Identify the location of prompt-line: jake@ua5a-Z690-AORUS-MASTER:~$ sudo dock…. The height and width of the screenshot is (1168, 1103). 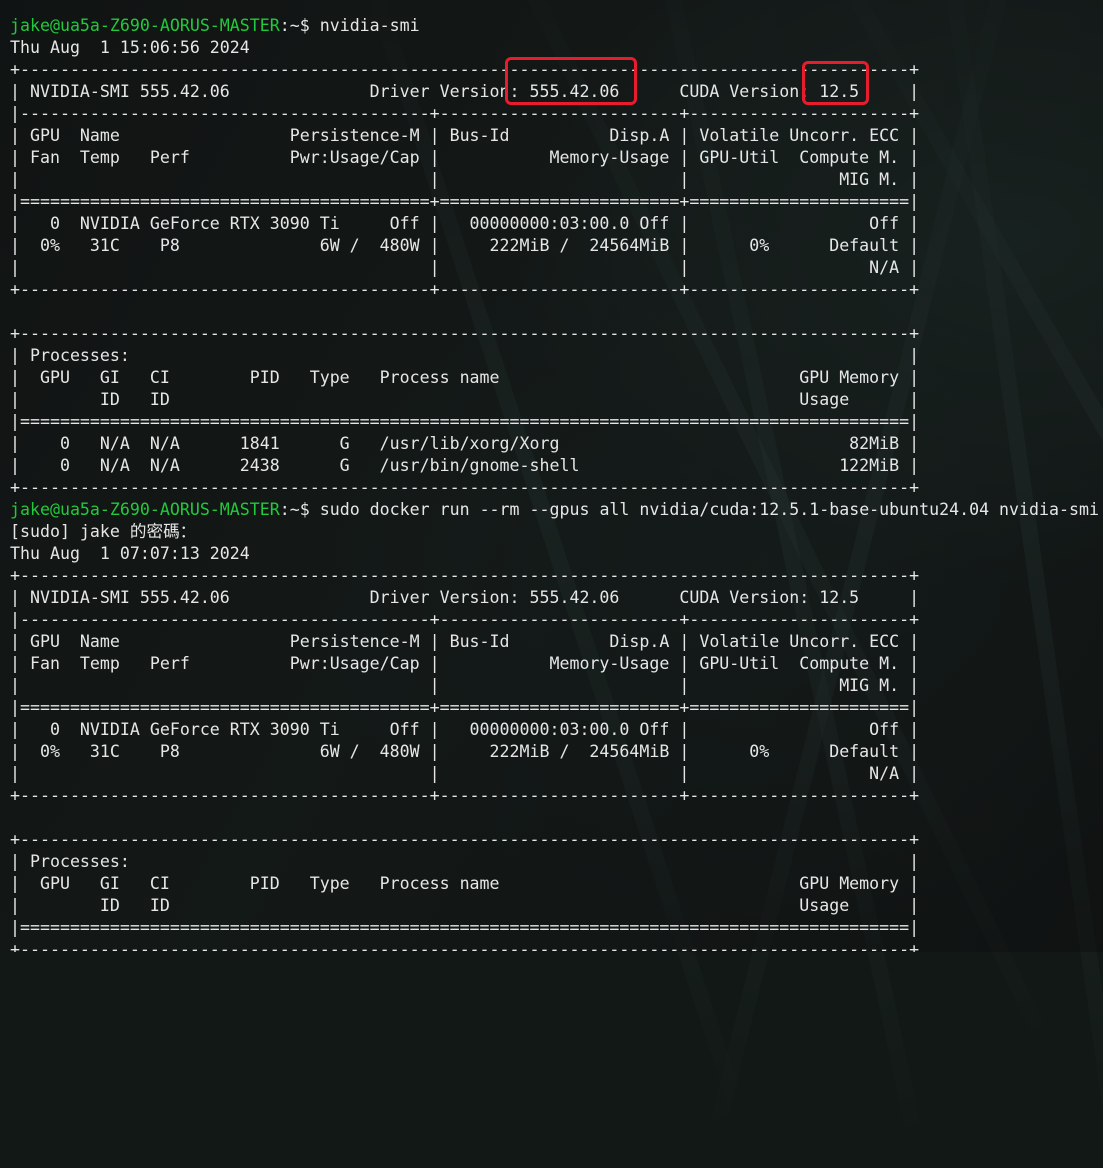
(554, 510).